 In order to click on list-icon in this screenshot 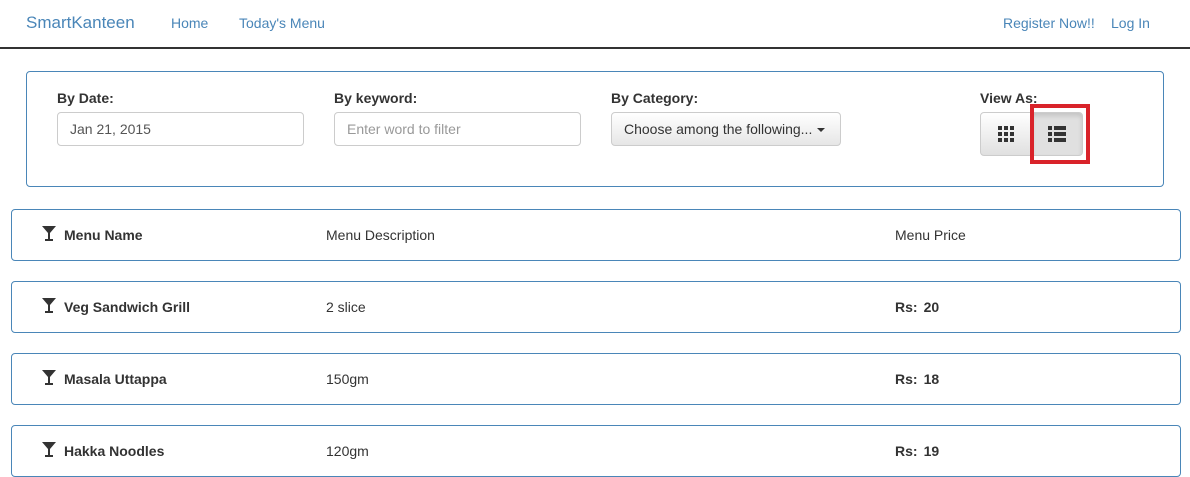, I will do `click(1057, 134)`.